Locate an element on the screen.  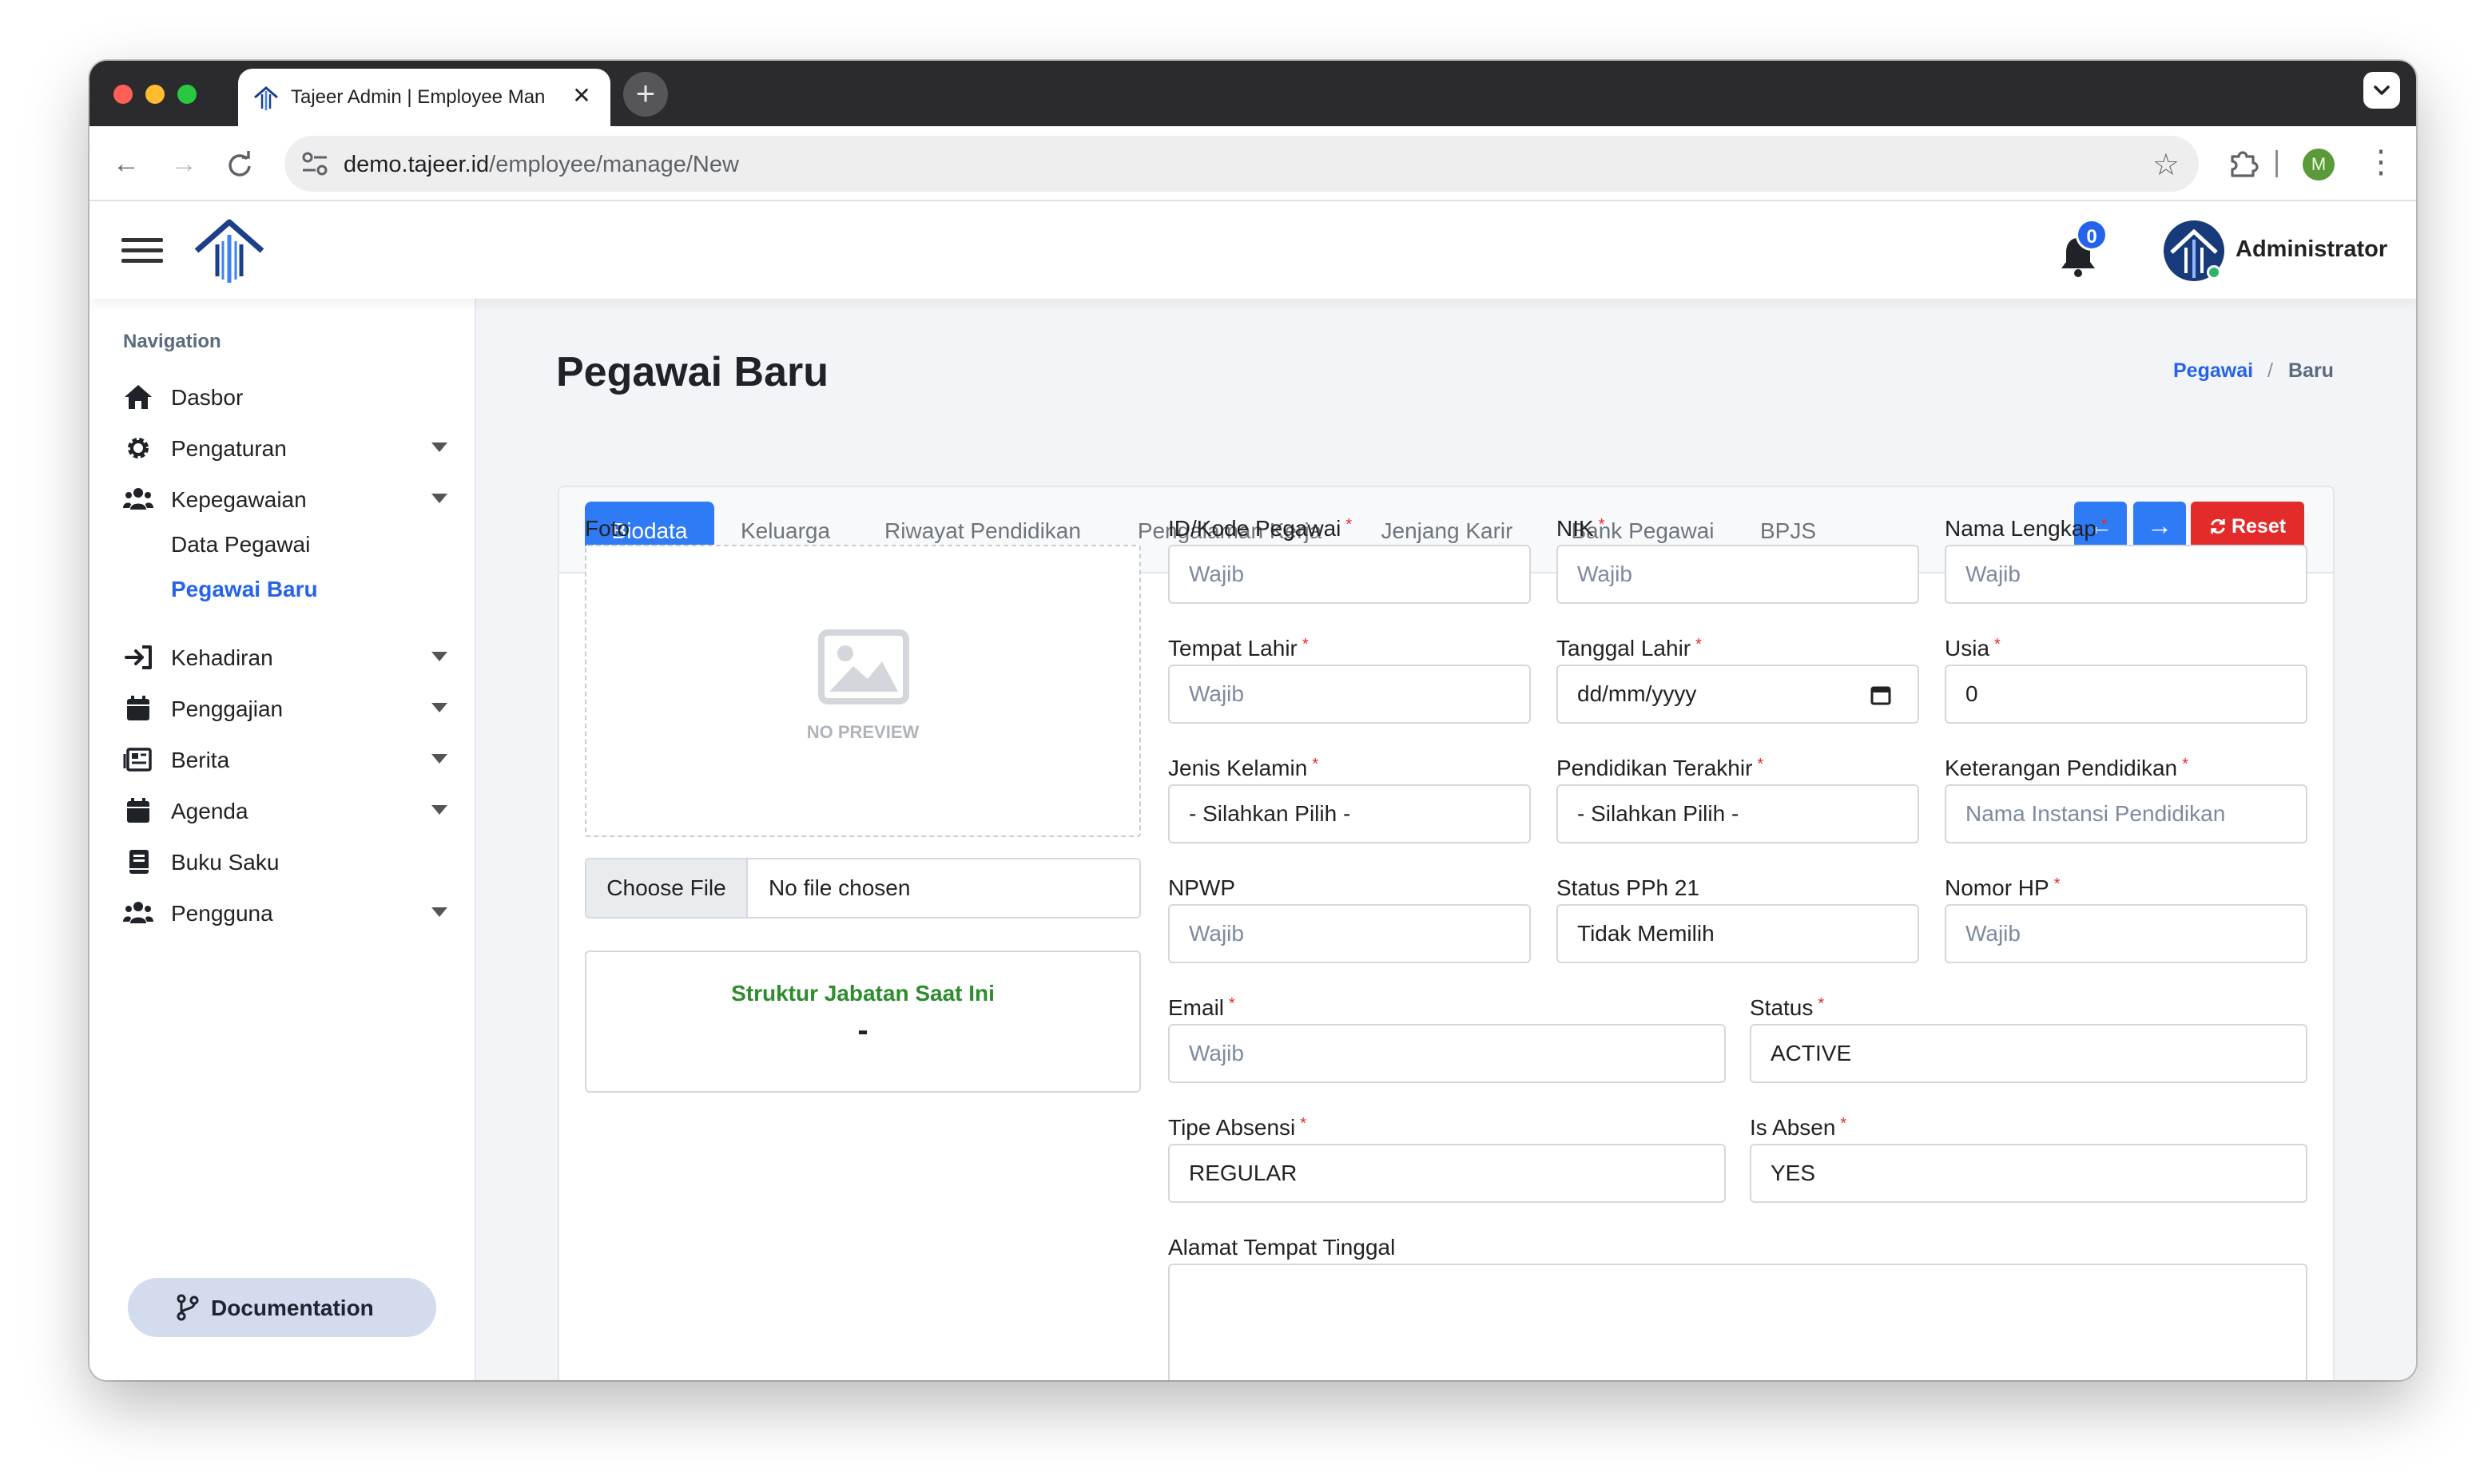
sidebar-item-dasbor: Dasbor is located at coordinates (283, 396).